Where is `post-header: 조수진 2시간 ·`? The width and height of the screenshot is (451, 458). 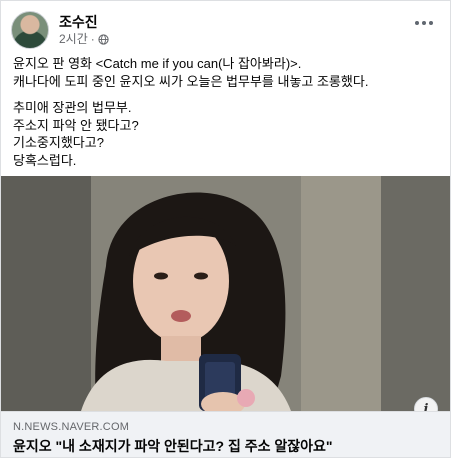
post-header: 조수진 2시간 · is located at coordinates (60, 30).